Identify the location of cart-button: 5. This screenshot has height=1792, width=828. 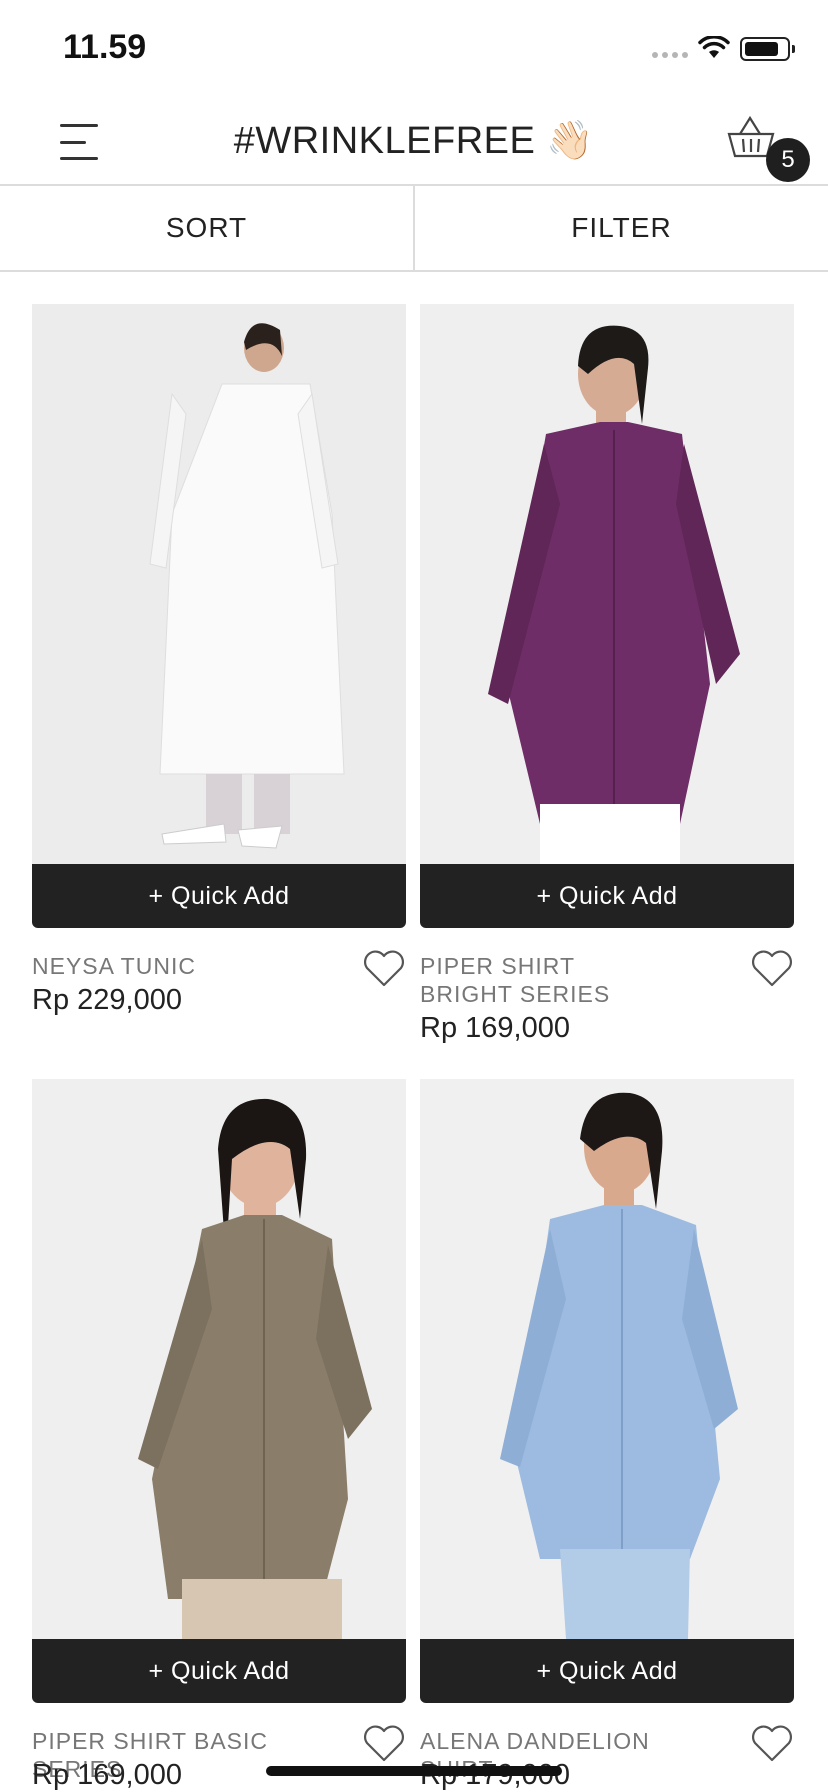
(768, 149).